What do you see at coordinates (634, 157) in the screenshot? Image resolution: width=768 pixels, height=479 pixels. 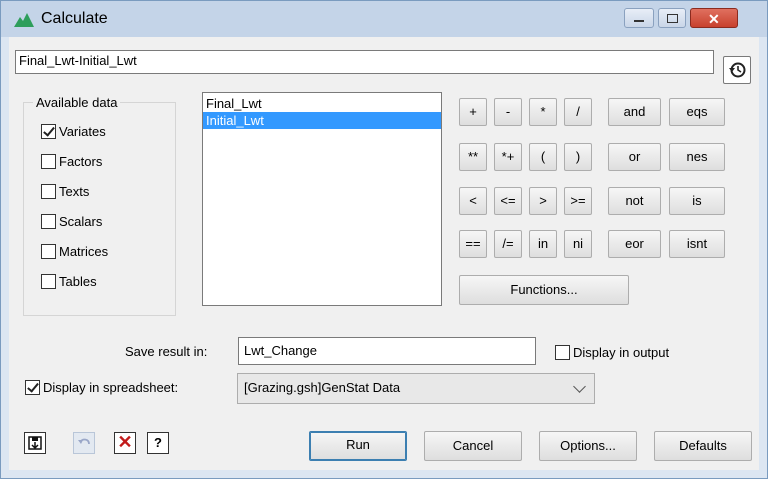 I see `operator-button-or: or` at bounding box center [634, 157].